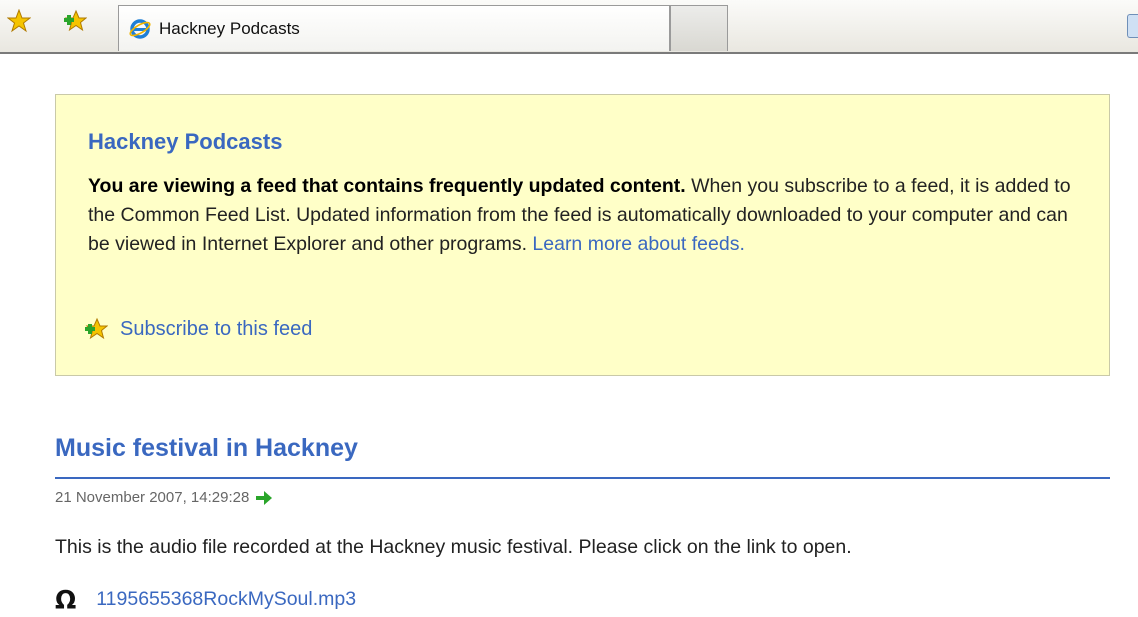 Image resolution: width=1138 pixels, height=617 pixels. I want to click on item-date: 21 November 2007, 14:29:28, so click(152, 497).